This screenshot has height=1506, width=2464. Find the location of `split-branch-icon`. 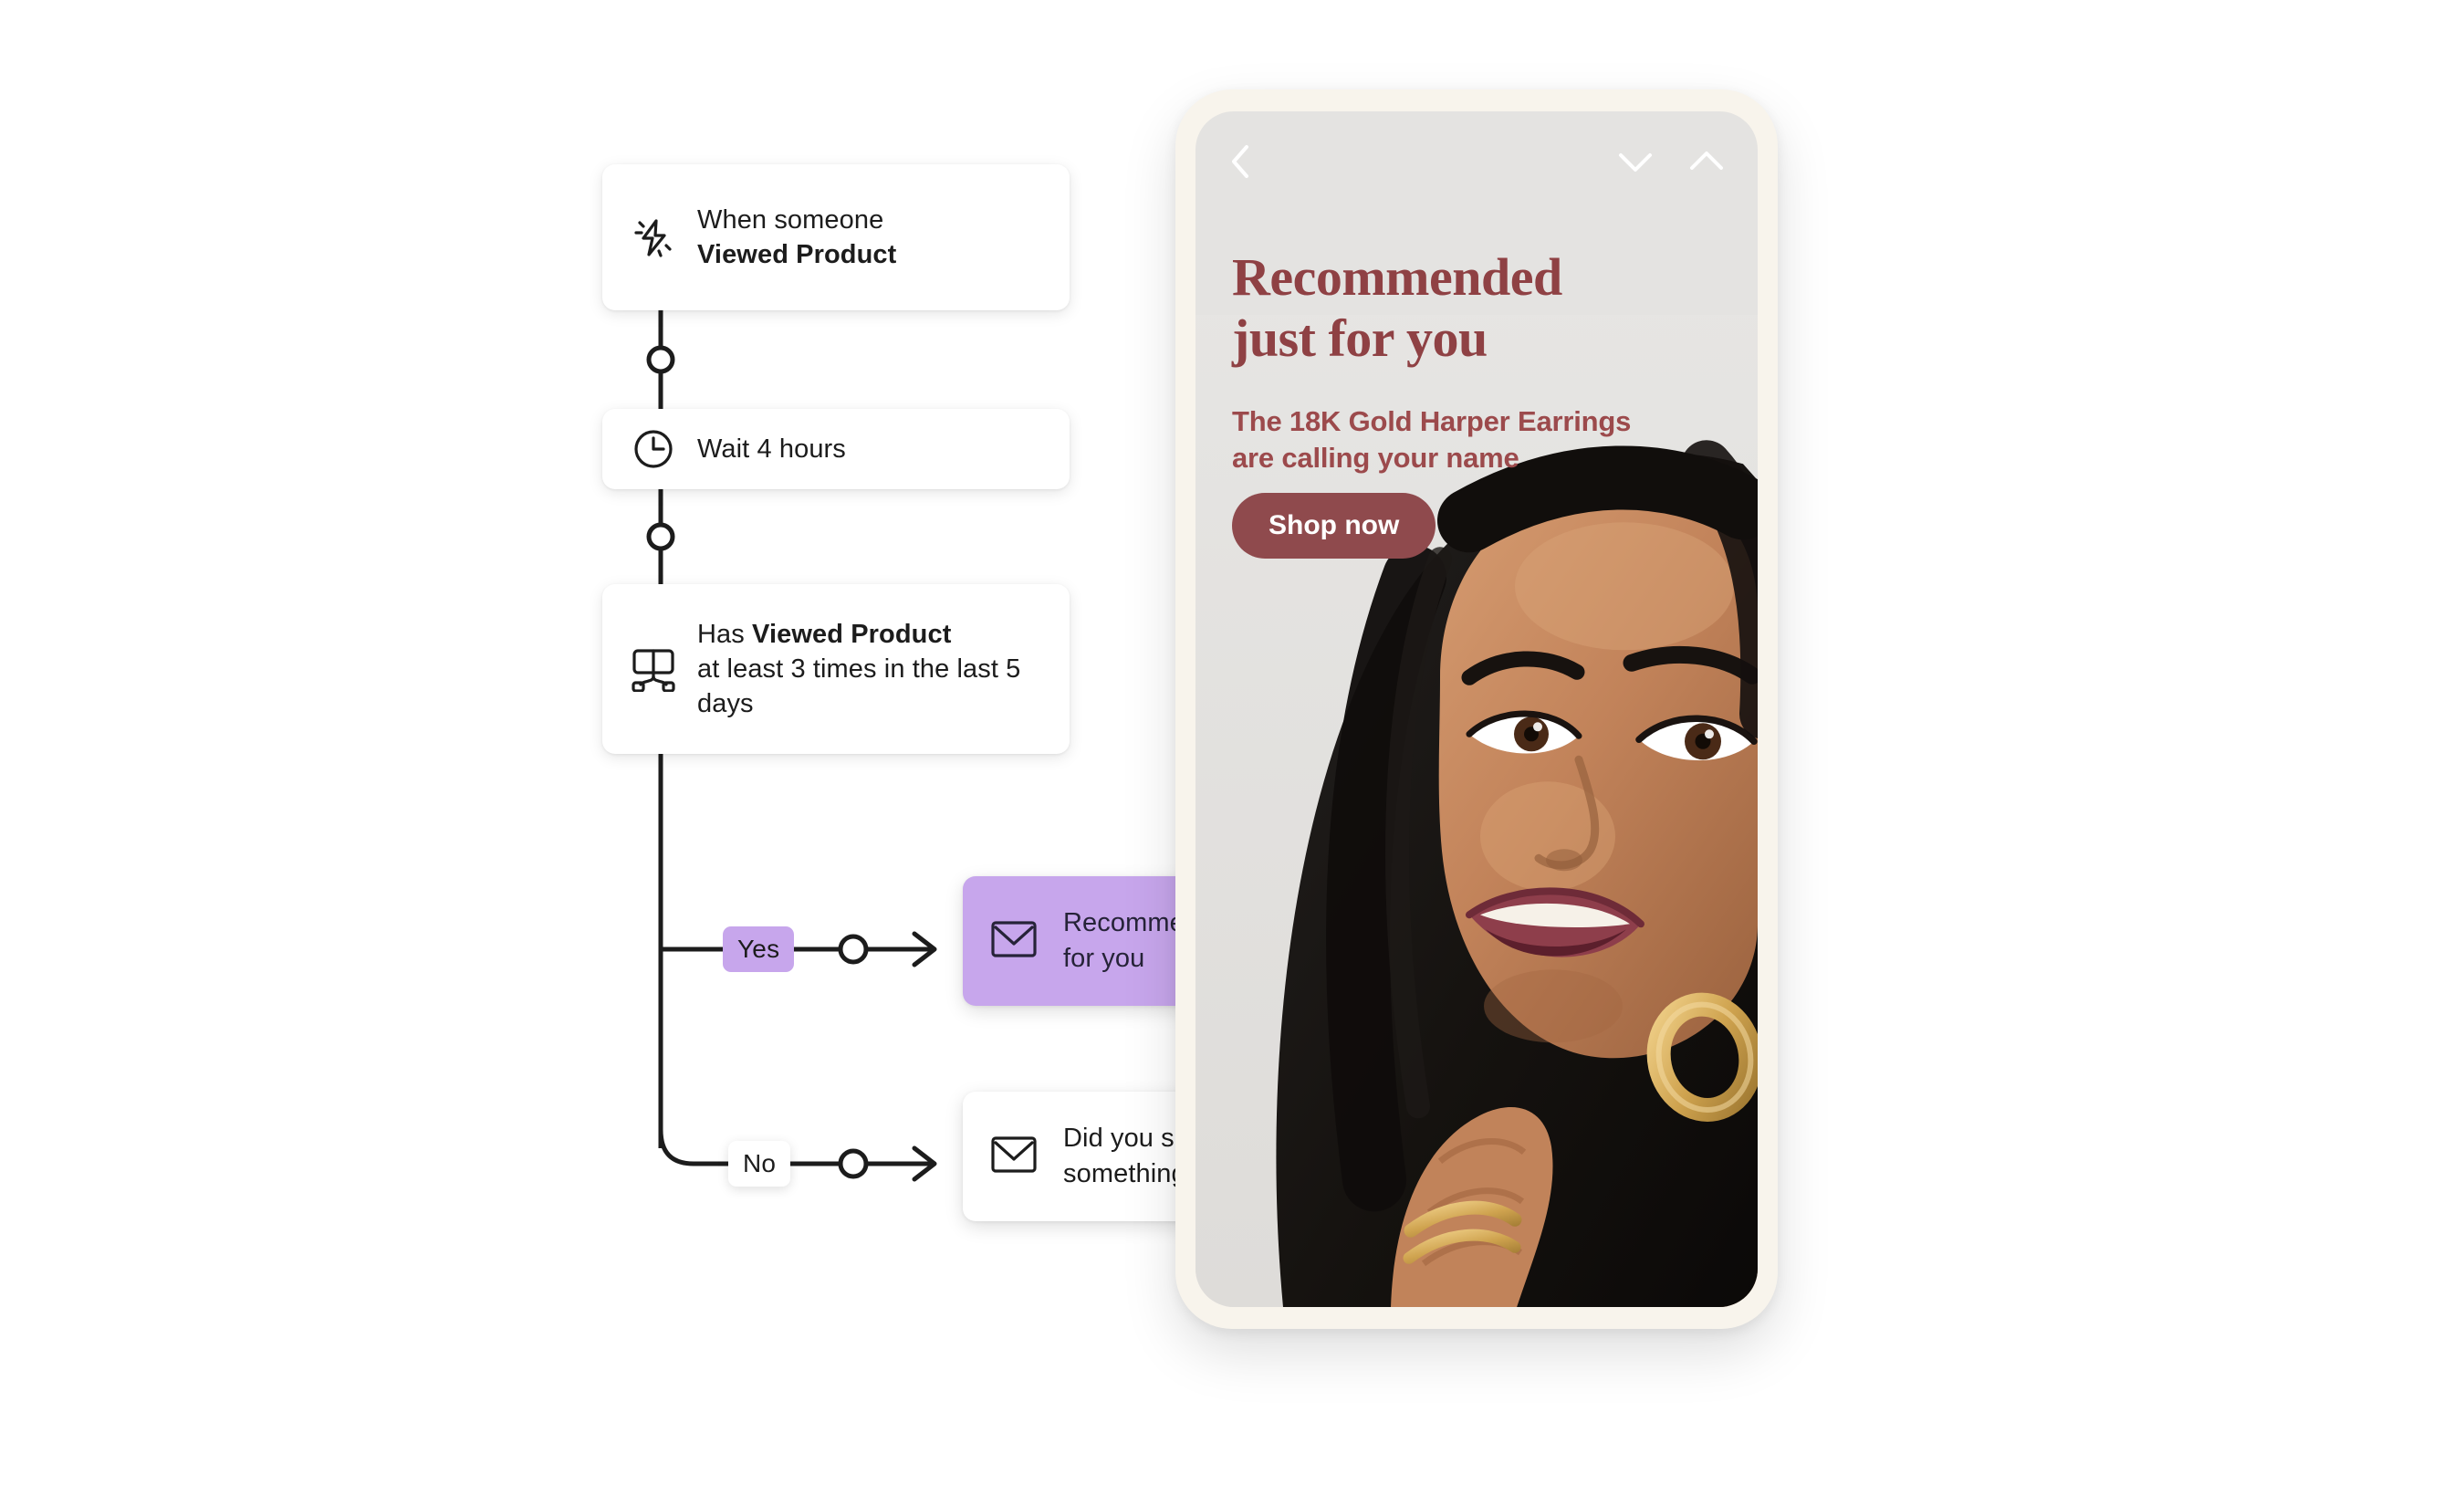

split-branch-icon is located at coordinates (653, 669).